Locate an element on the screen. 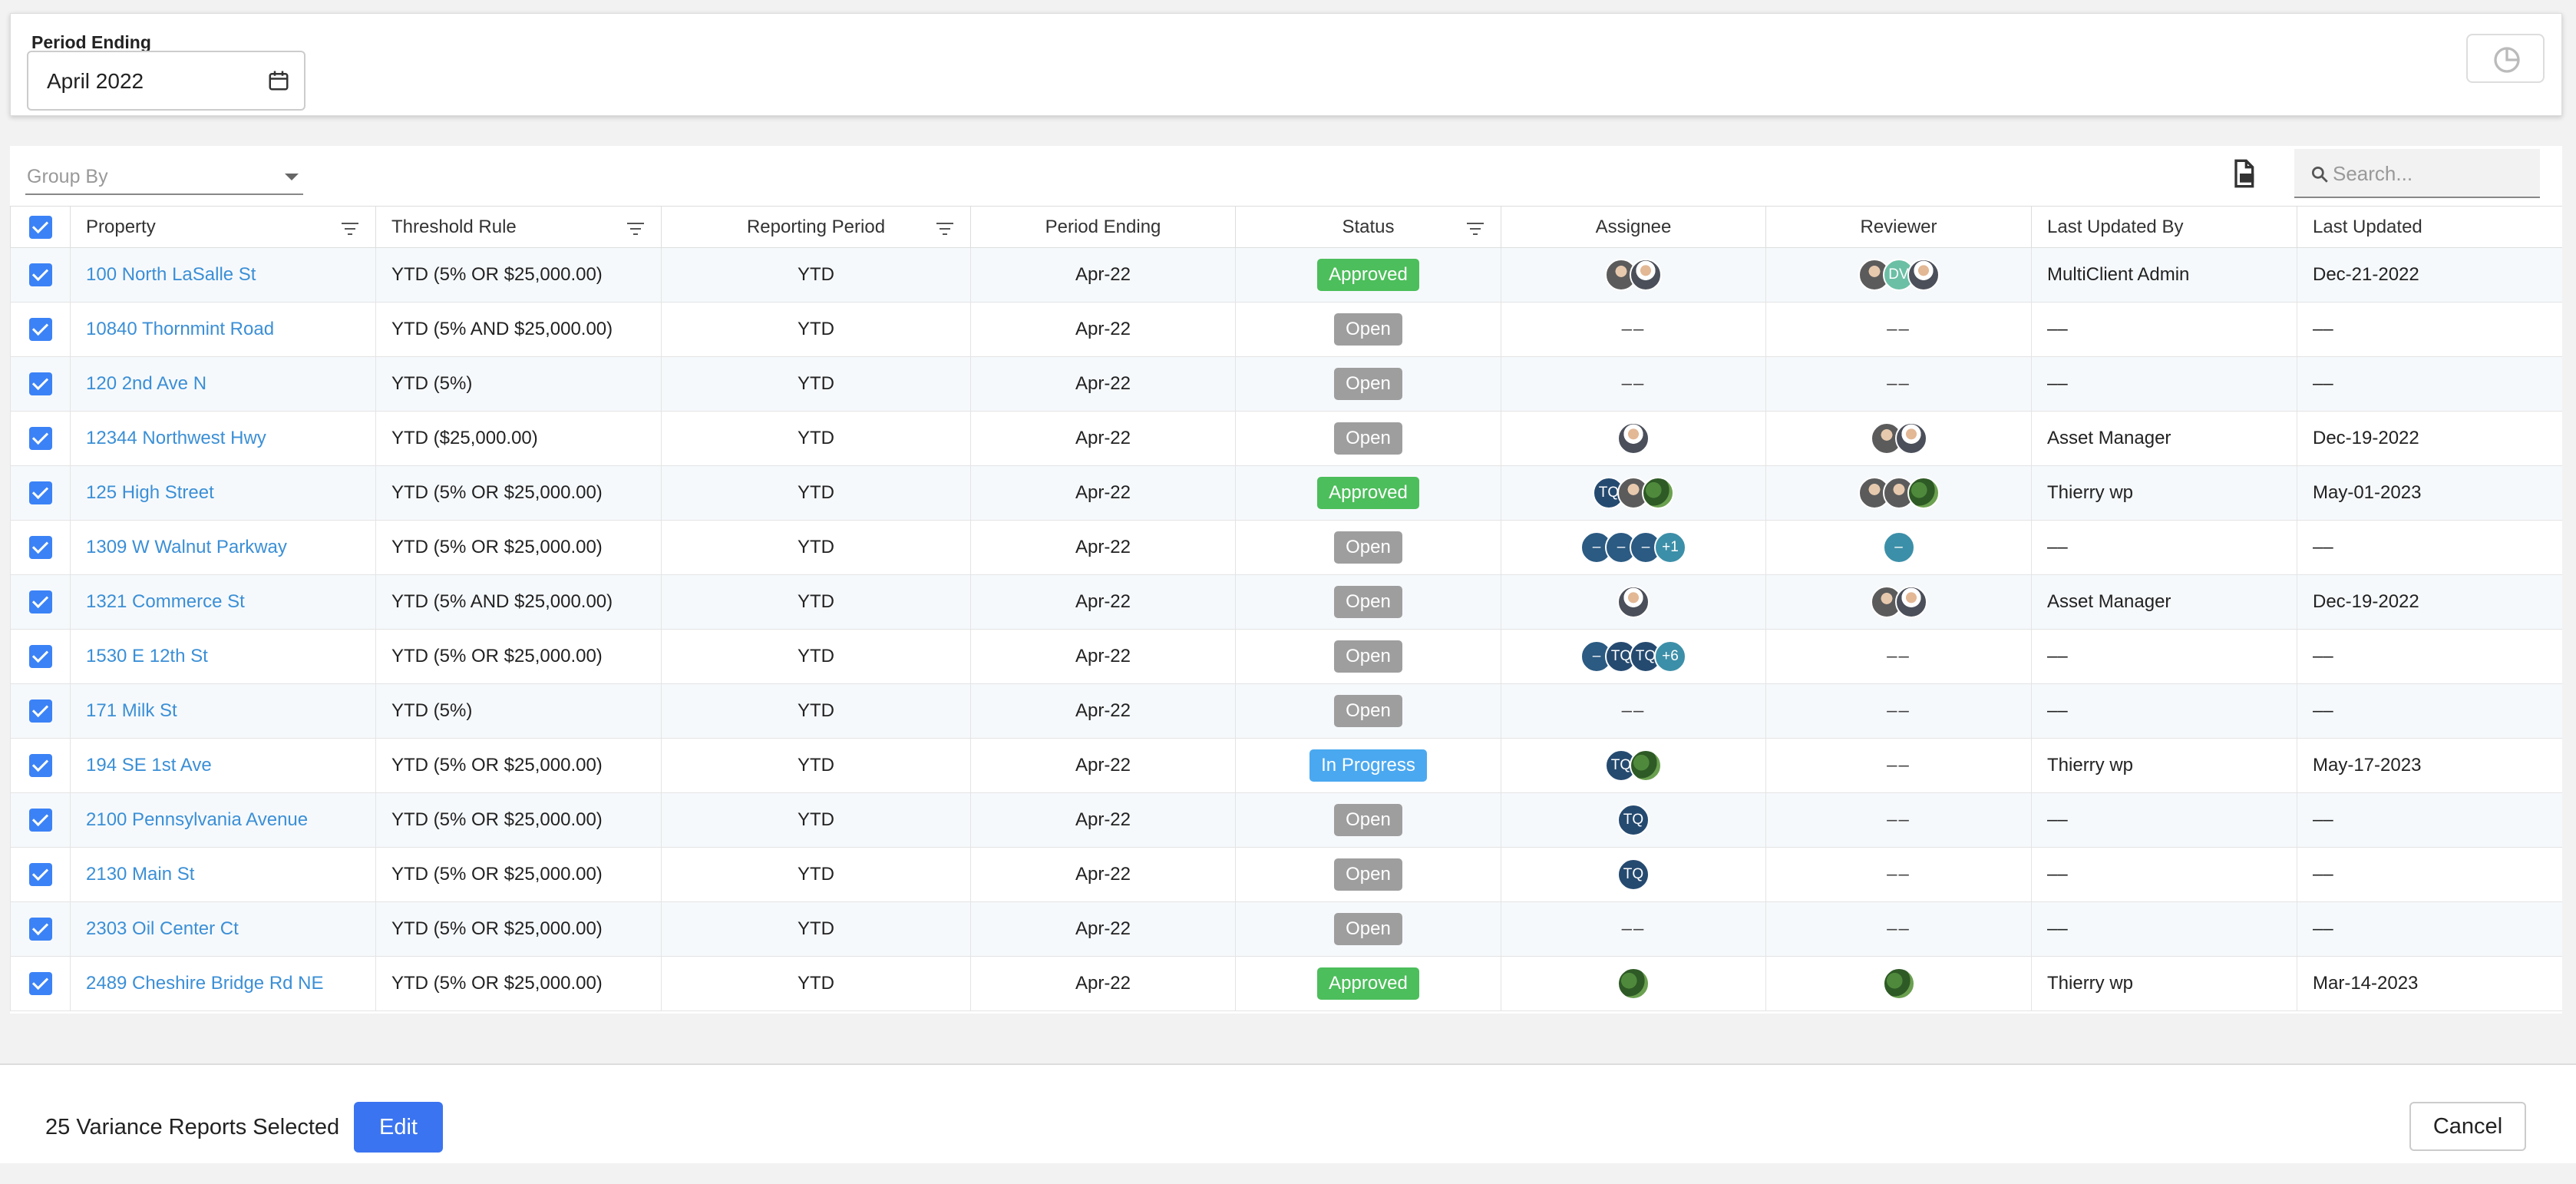  column-header-threshold-rule: Threshold Rule is located at coordinates (518, 227).